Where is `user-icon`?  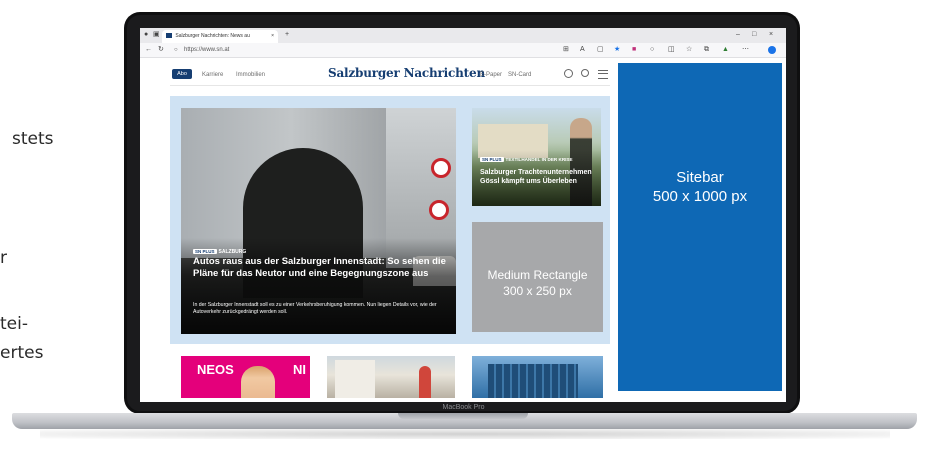 user-icon is located at coordinates (568, 73).